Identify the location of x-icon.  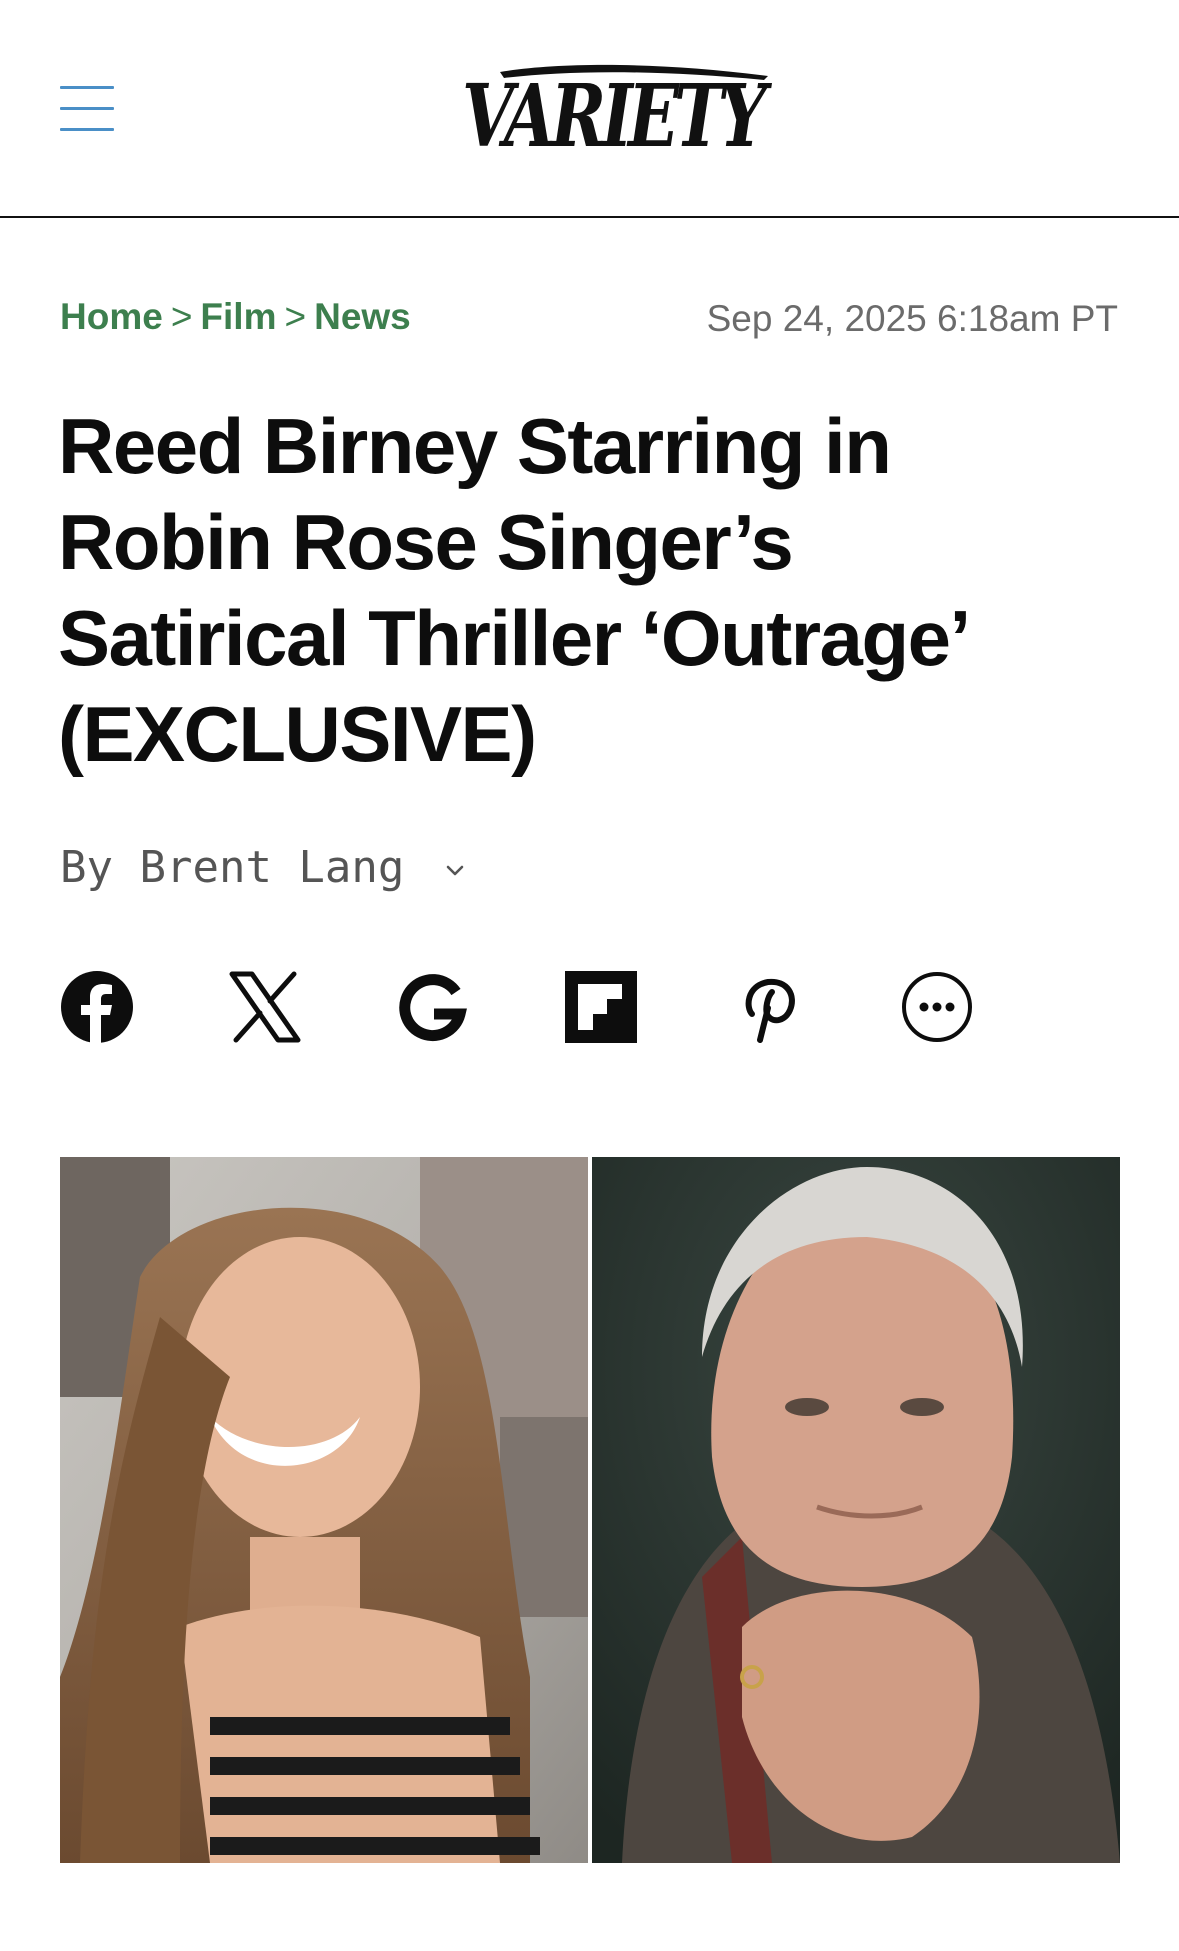
(265, 1007).